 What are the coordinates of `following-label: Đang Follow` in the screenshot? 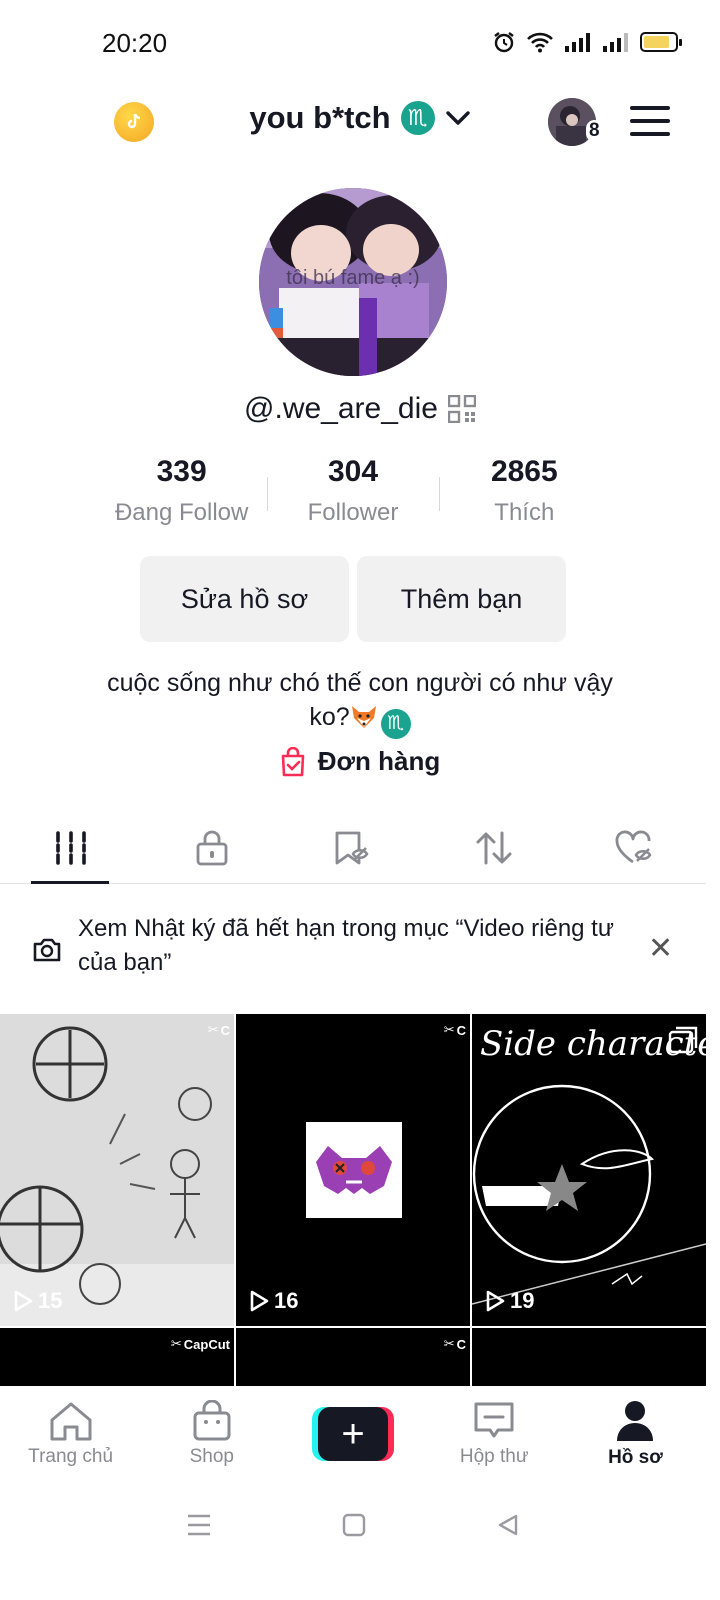 It's located at (181, 512).